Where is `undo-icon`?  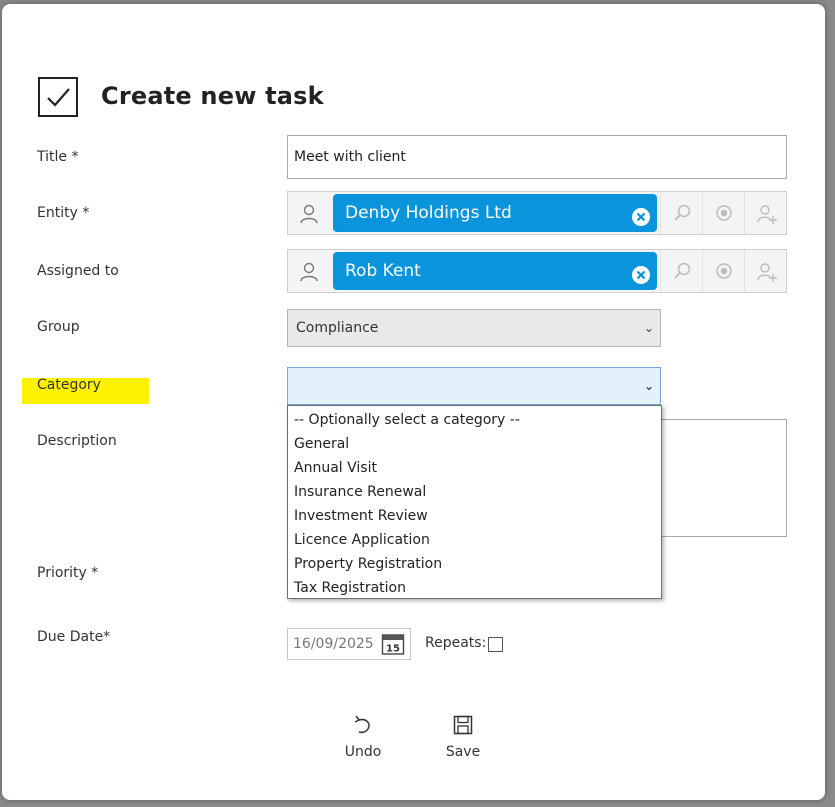
undo-icon is located at coordinates (362, 724).